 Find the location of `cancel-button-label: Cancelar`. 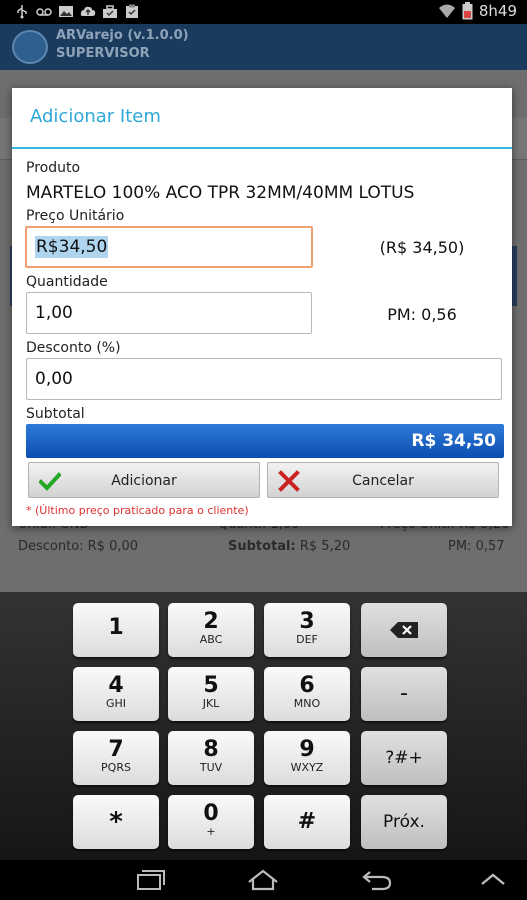

cancel-button-label: Cancelar is located at coordinates (383, 481).